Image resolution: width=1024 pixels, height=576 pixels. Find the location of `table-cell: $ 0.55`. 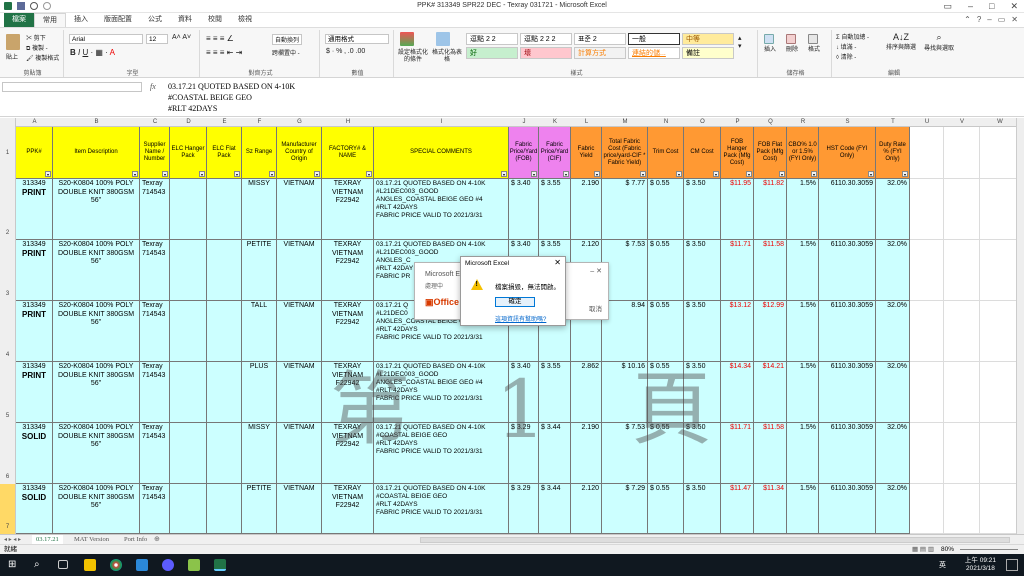

table-cell: $ 0.55 is located at coordinates (666, 453).